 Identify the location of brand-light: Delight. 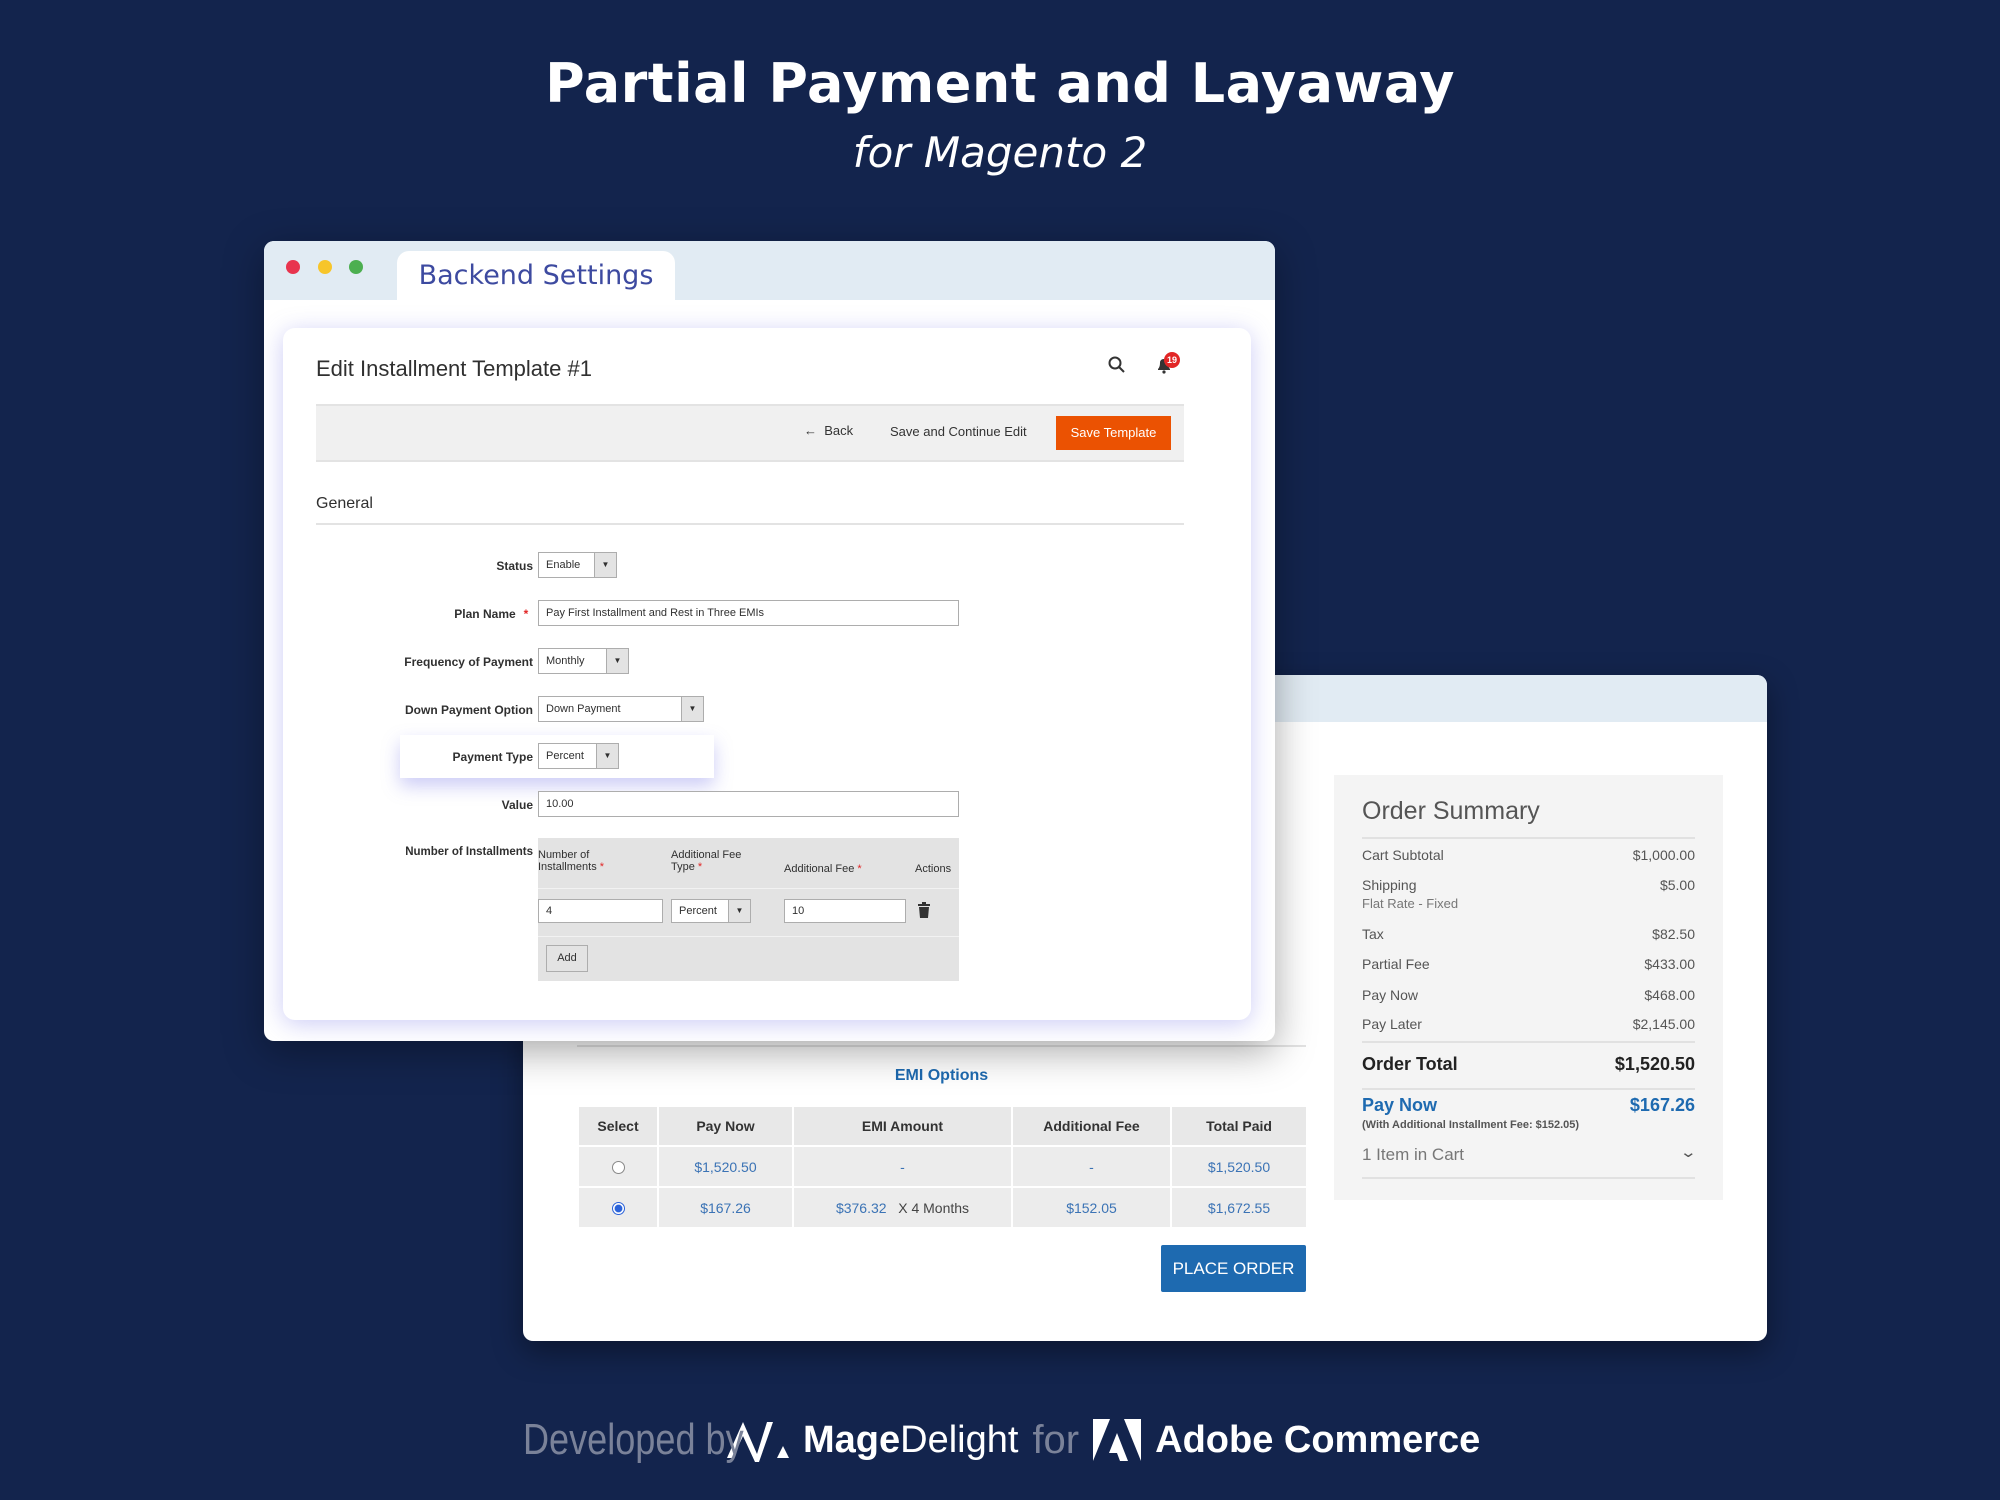
(959, 1439).